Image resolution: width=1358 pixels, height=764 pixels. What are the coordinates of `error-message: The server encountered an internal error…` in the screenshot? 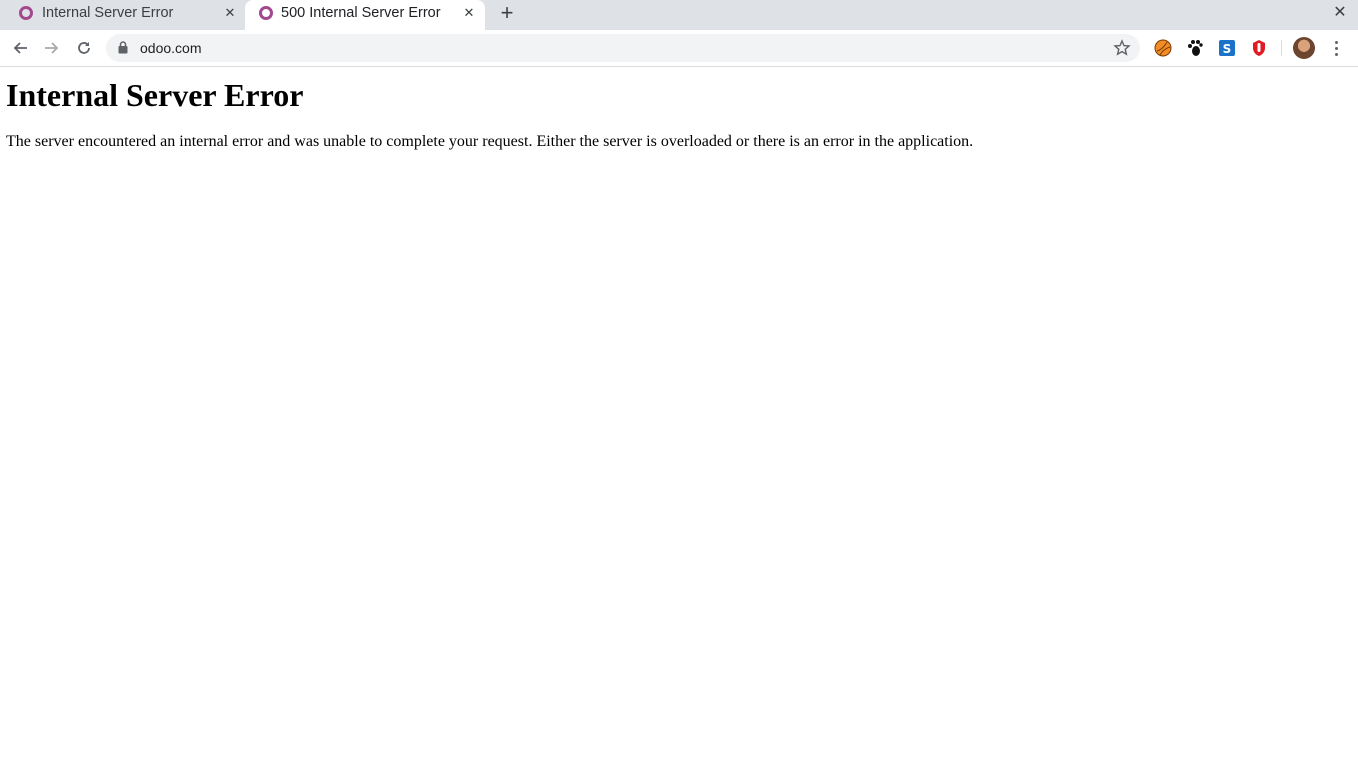 It's located at (490, 141).